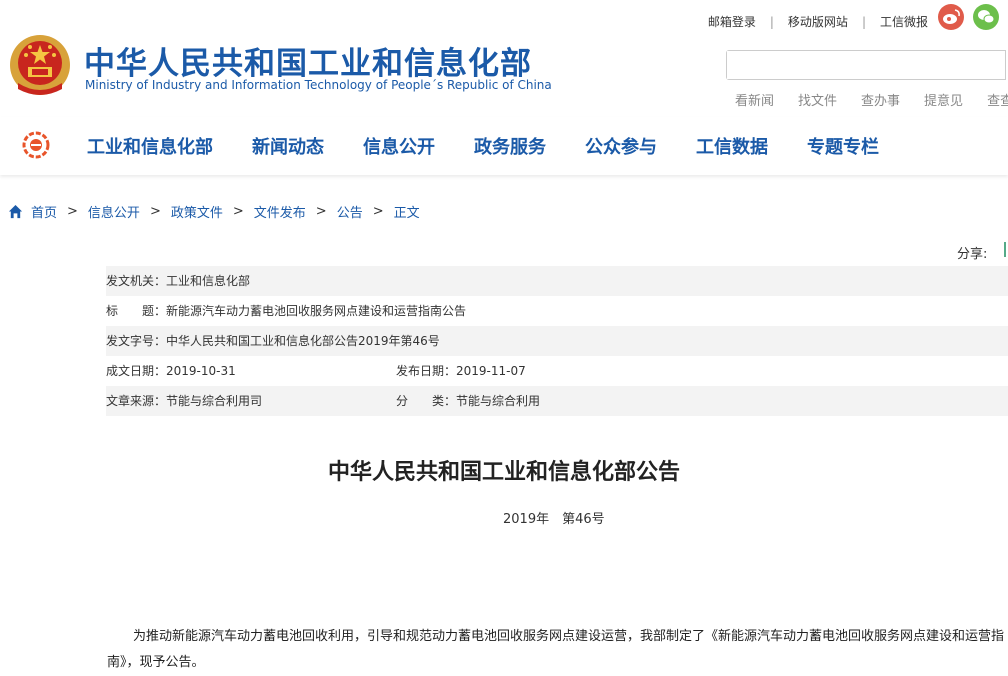  I want to click on weibo-icon, so click(951, 17).